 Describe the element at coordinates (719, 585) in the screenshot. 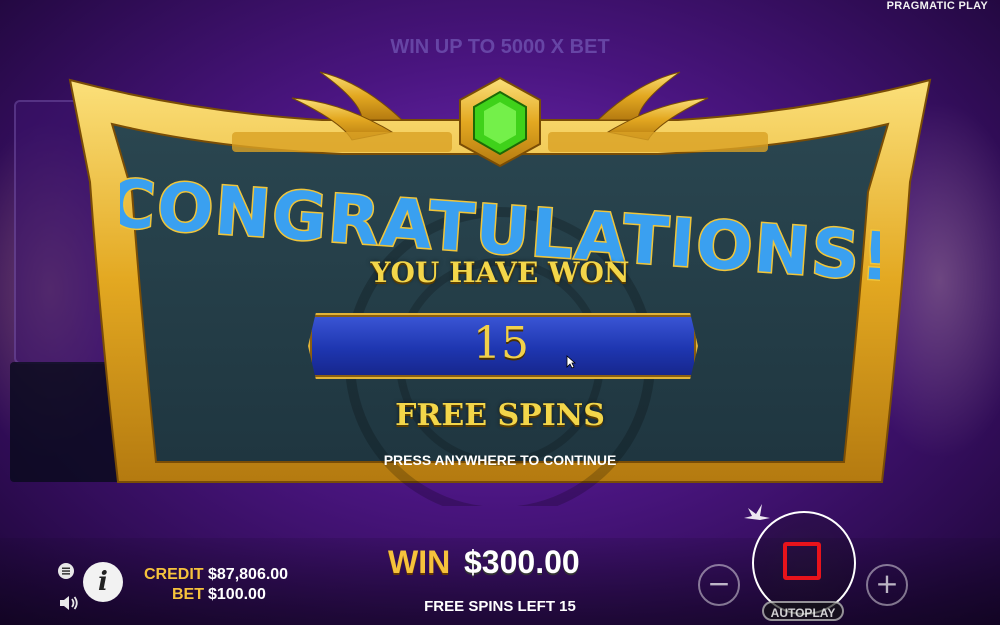

I see `decrease-bet-button: −` at that location.